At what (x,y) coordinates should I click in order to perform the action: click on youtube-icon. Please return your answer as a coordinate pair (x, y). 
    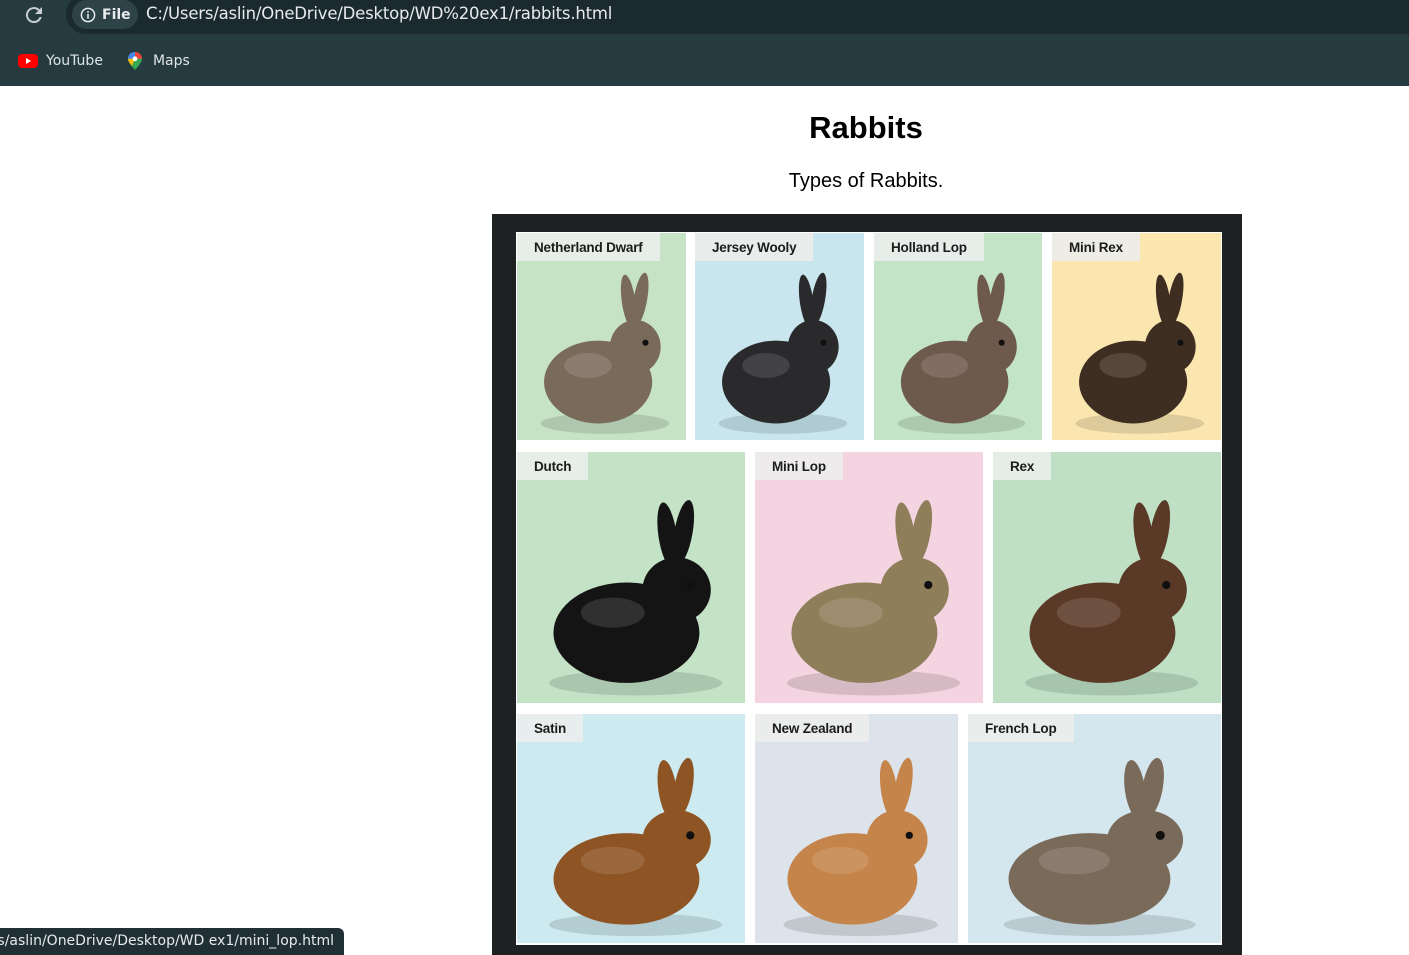
    Looking at the image, I should click on (28, 61).